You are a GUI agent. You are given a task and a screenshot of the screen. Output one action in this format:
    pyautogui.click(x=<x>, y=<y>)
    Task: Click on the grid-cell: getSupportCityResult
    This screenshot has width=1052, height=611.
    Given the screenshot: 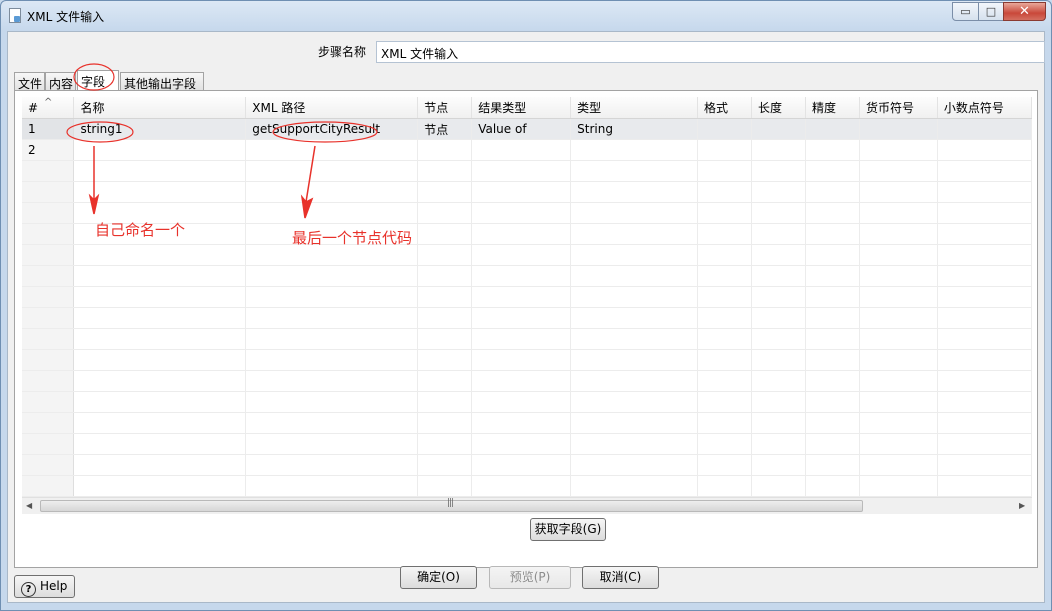 What is the action you would take?
    pyautogui.click(x=332, y=129)
    